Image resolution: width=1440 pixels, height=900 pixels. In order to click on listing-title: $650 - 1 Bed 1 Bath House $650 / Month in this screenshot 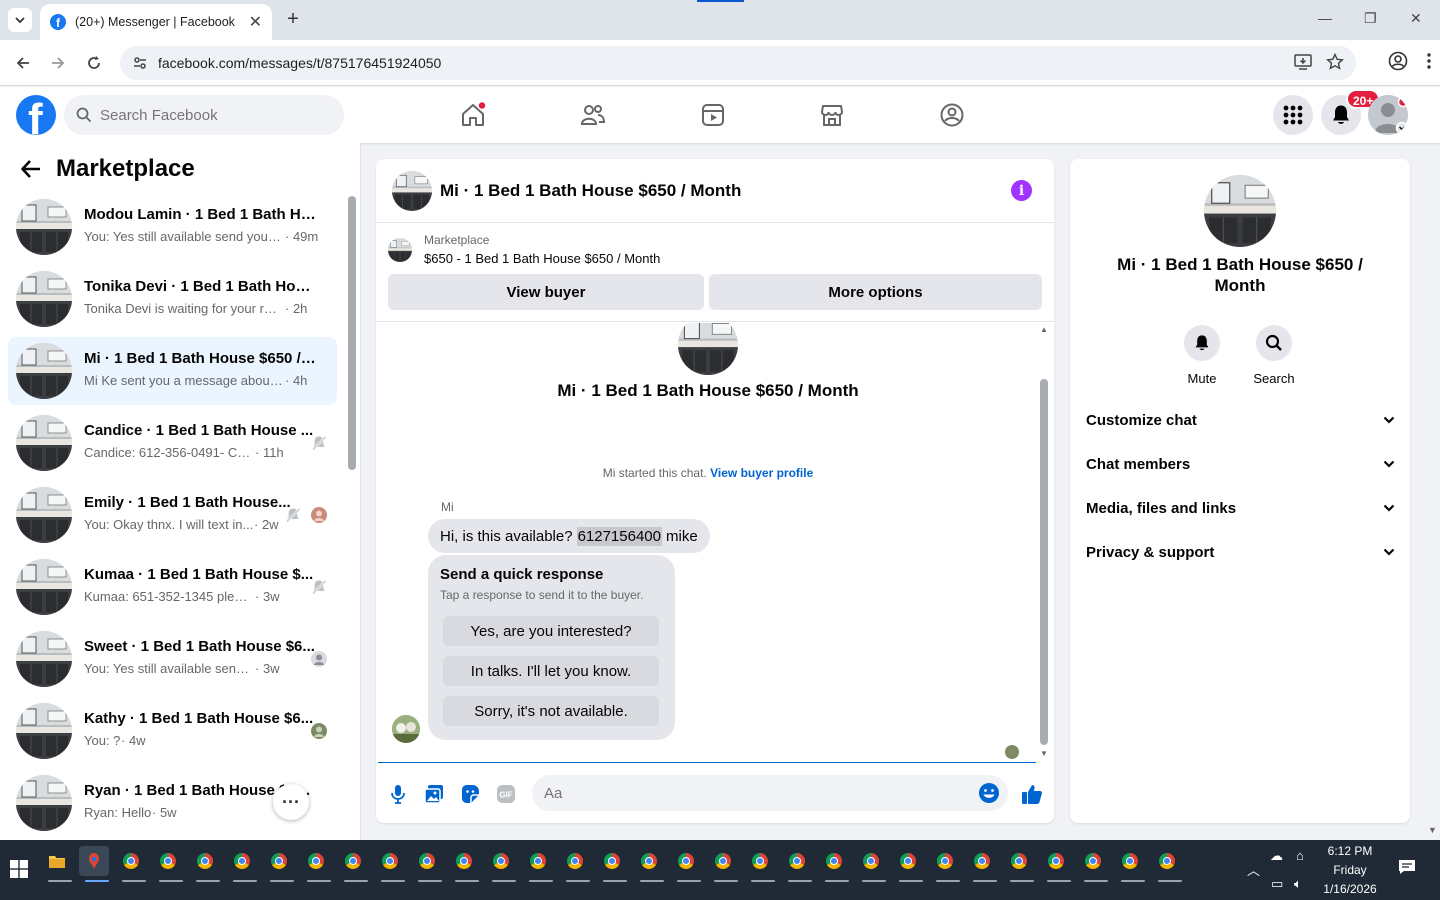, I will do `click(542, 258)`.